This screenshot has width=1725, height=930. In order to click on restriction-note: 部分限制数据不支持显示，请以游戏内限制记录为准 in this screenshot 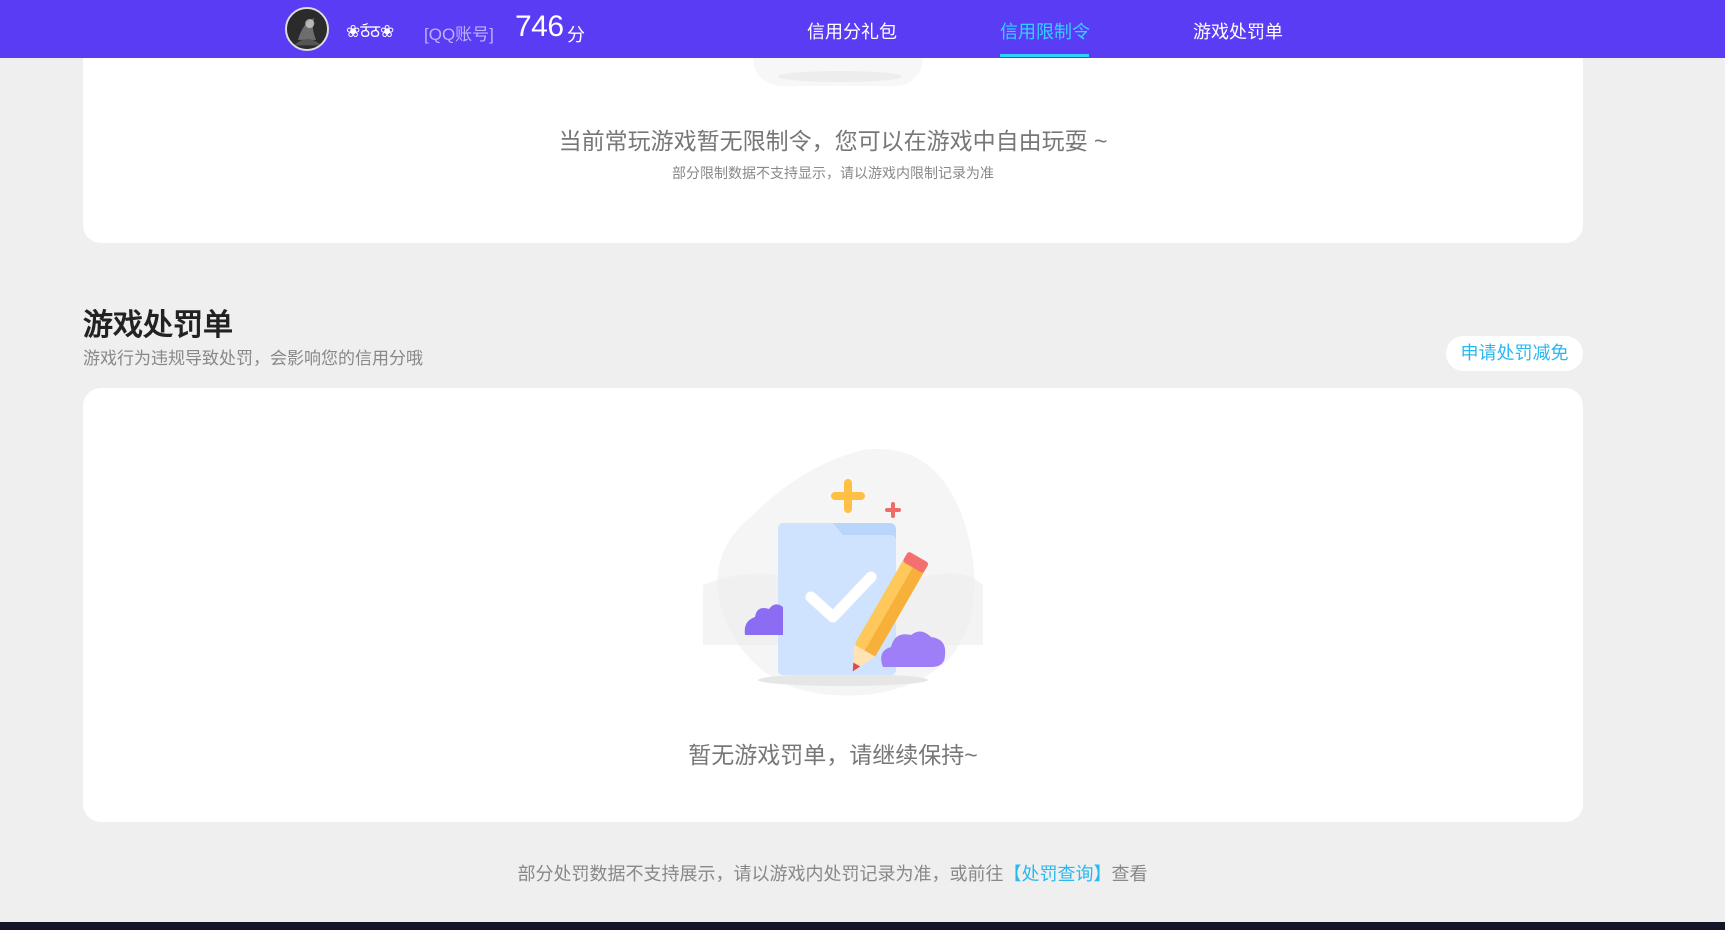, I will do `click(833, 173)`.